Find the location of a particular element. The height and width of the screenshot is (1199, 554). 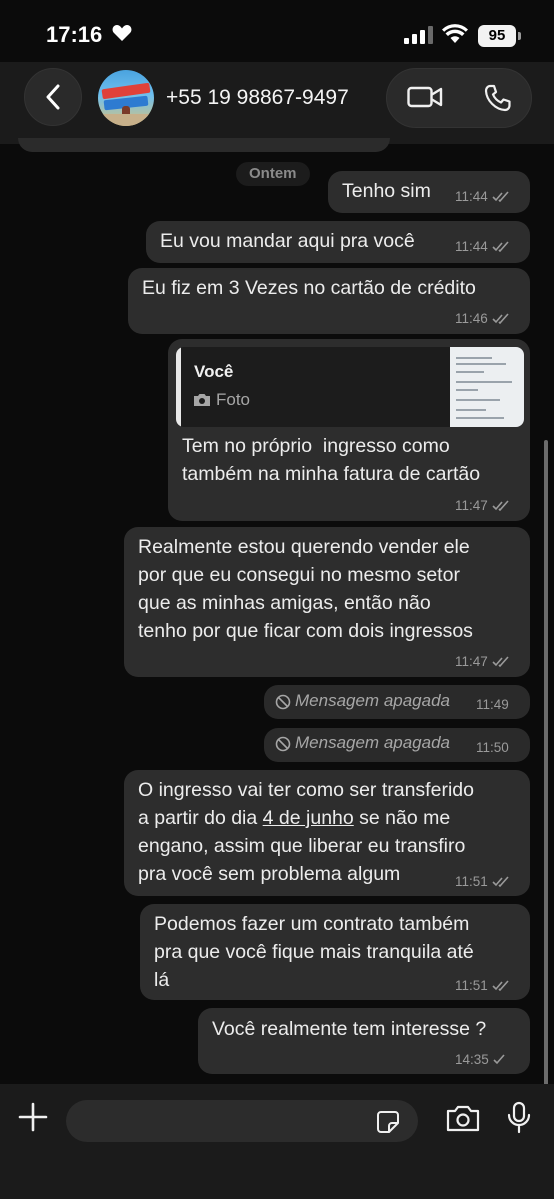

message-time: 11:50 is located at coordinates (492, 747).